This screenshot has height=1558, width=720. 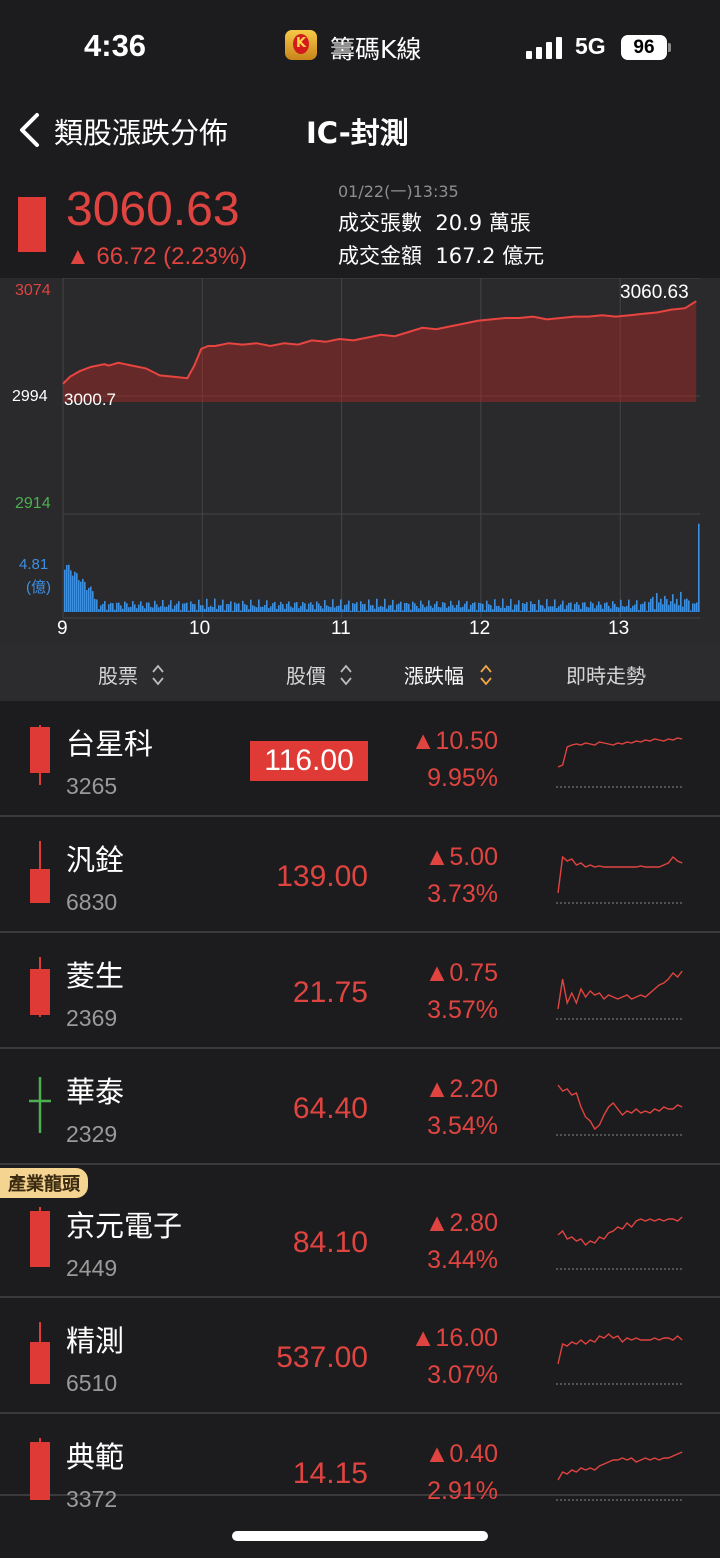 I want to click on stock-change: ▲5.00, so click(x=461, y=857).